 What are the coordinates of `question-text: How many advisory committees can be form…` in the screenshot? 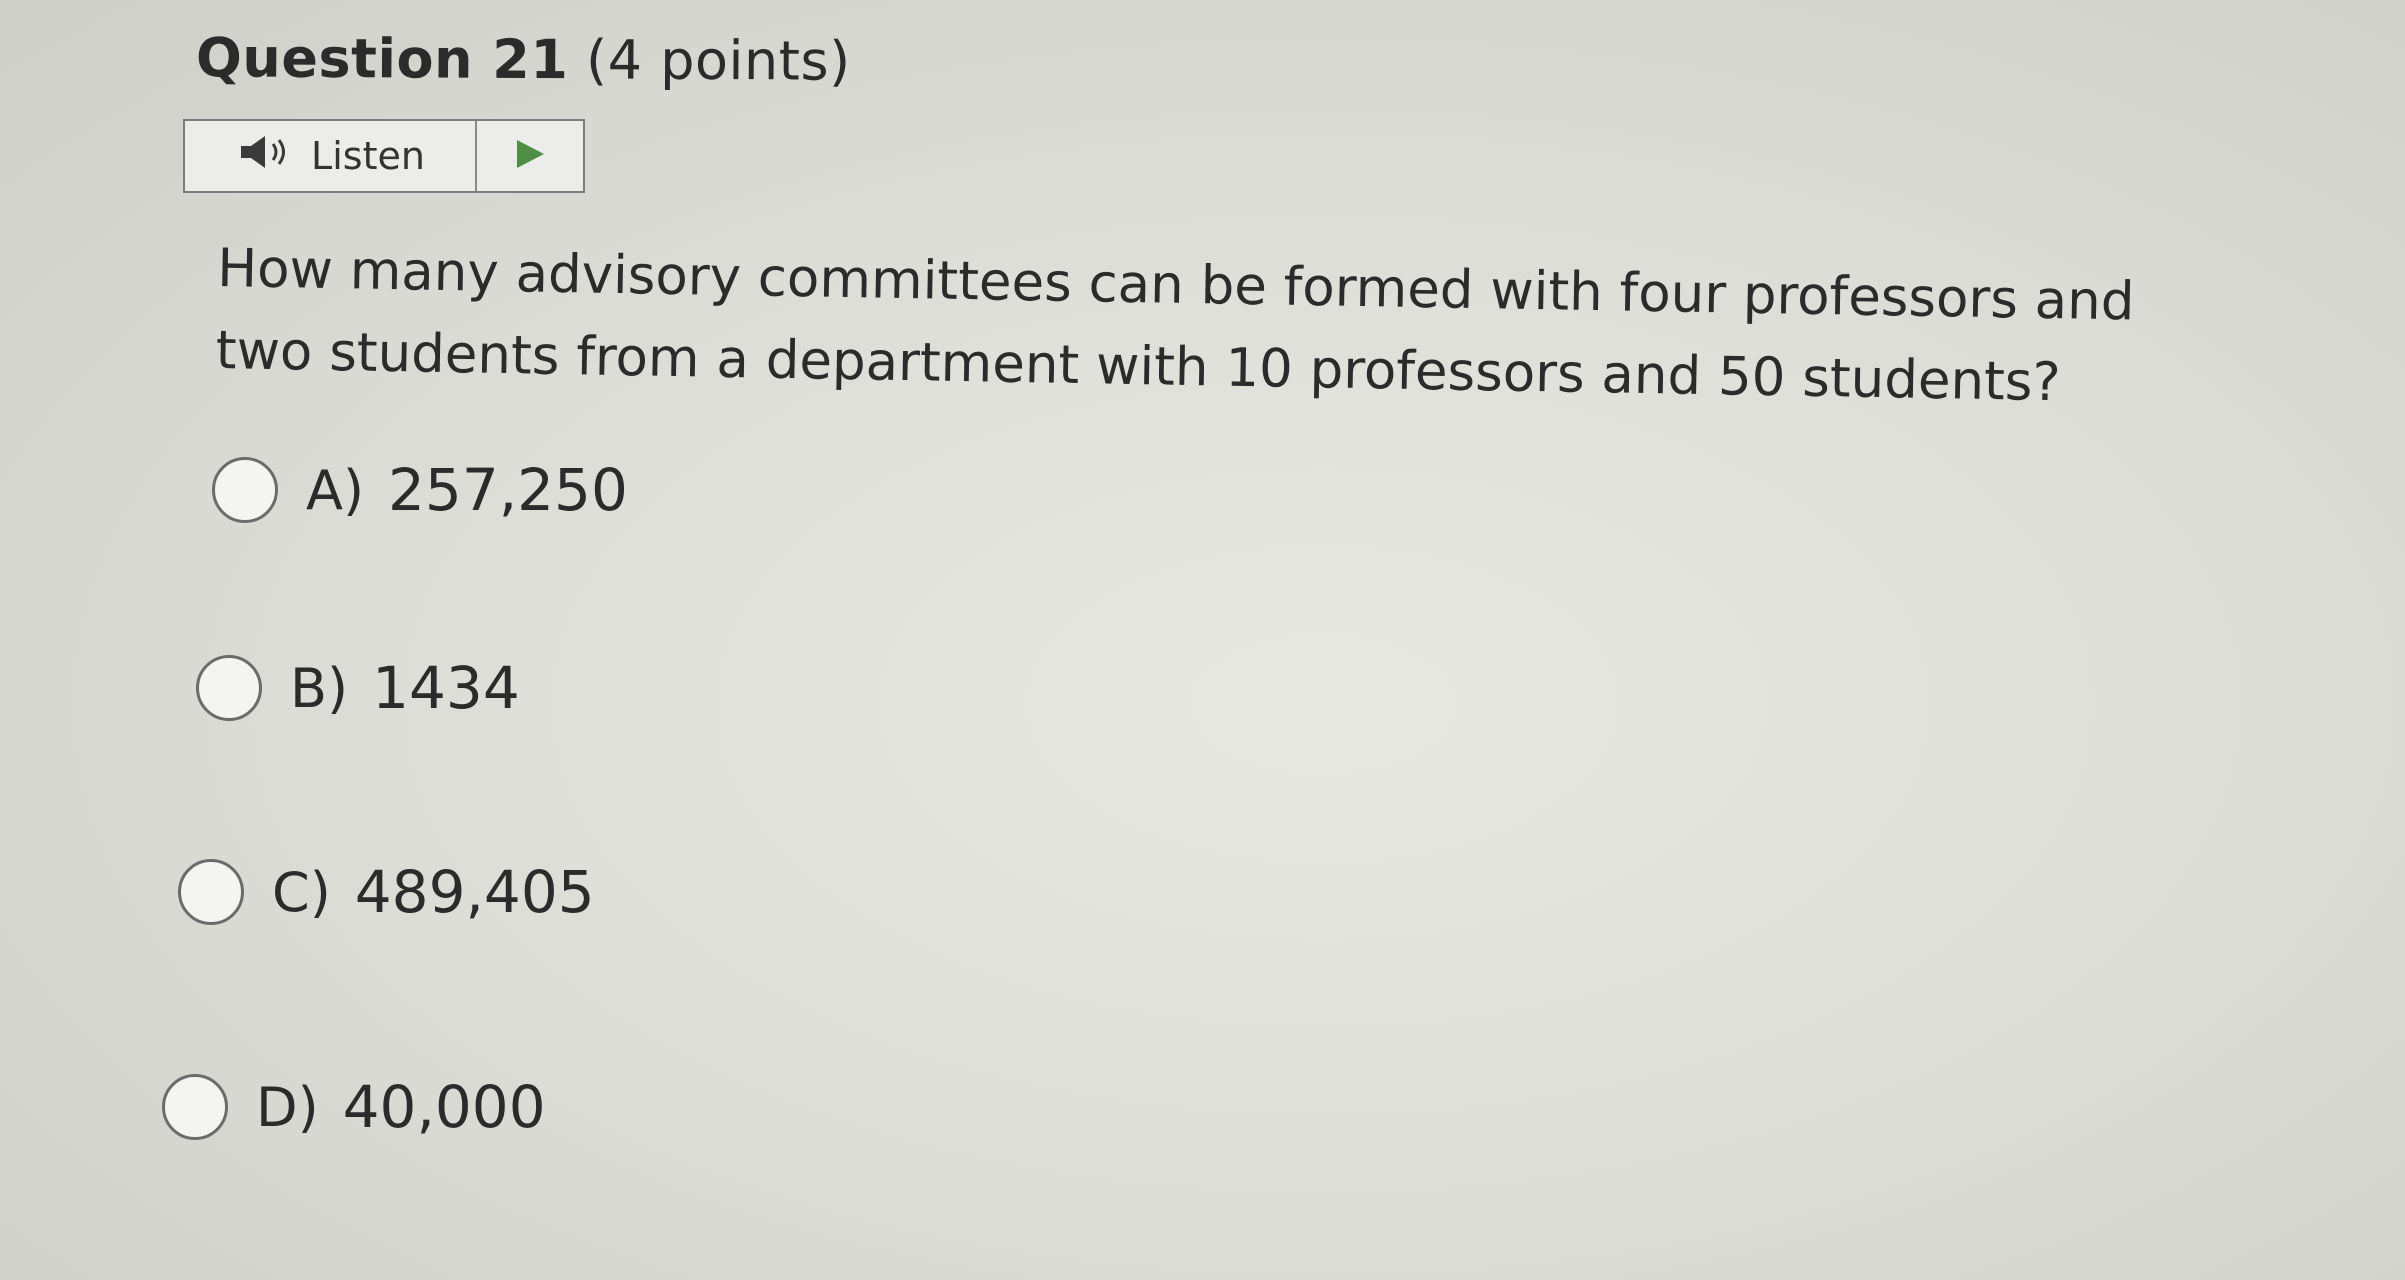 It's located at (1175, 325).